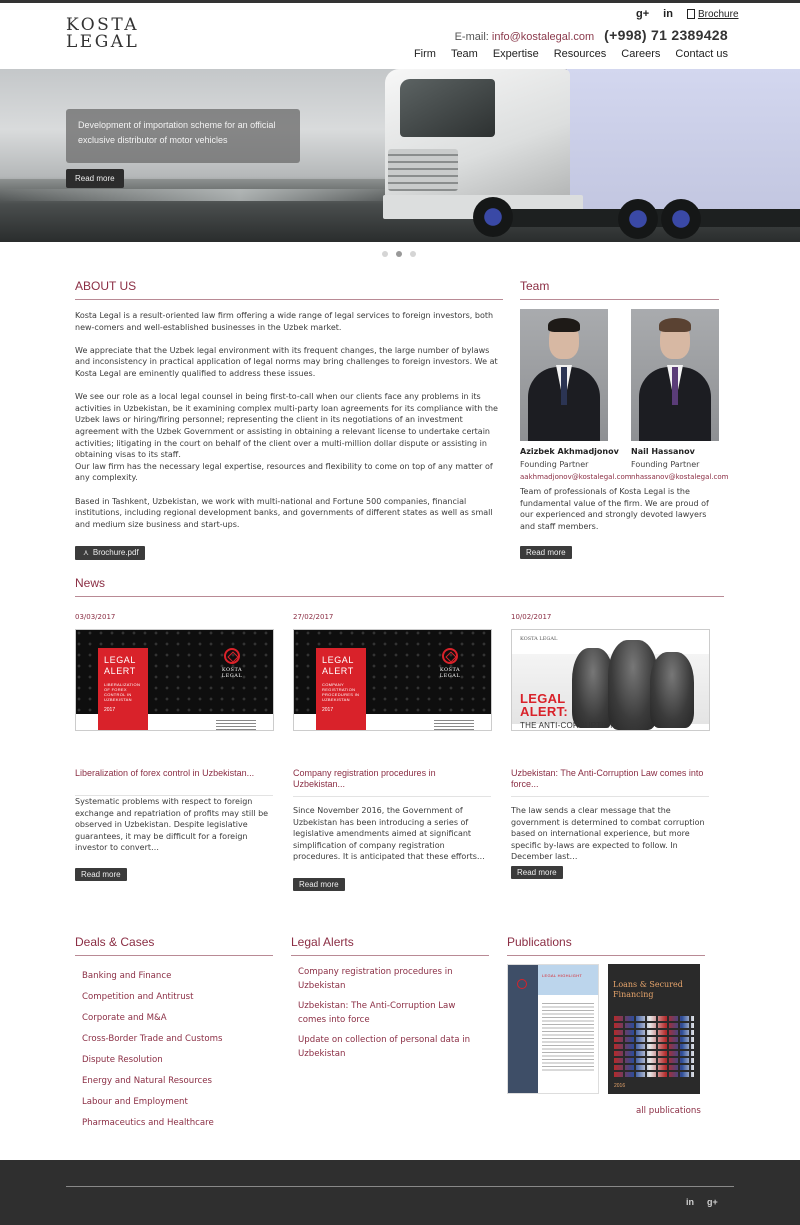 This screenshot has height=1225, width=800. I want to click on all-publications-link: all publications, so click(668, 1111).